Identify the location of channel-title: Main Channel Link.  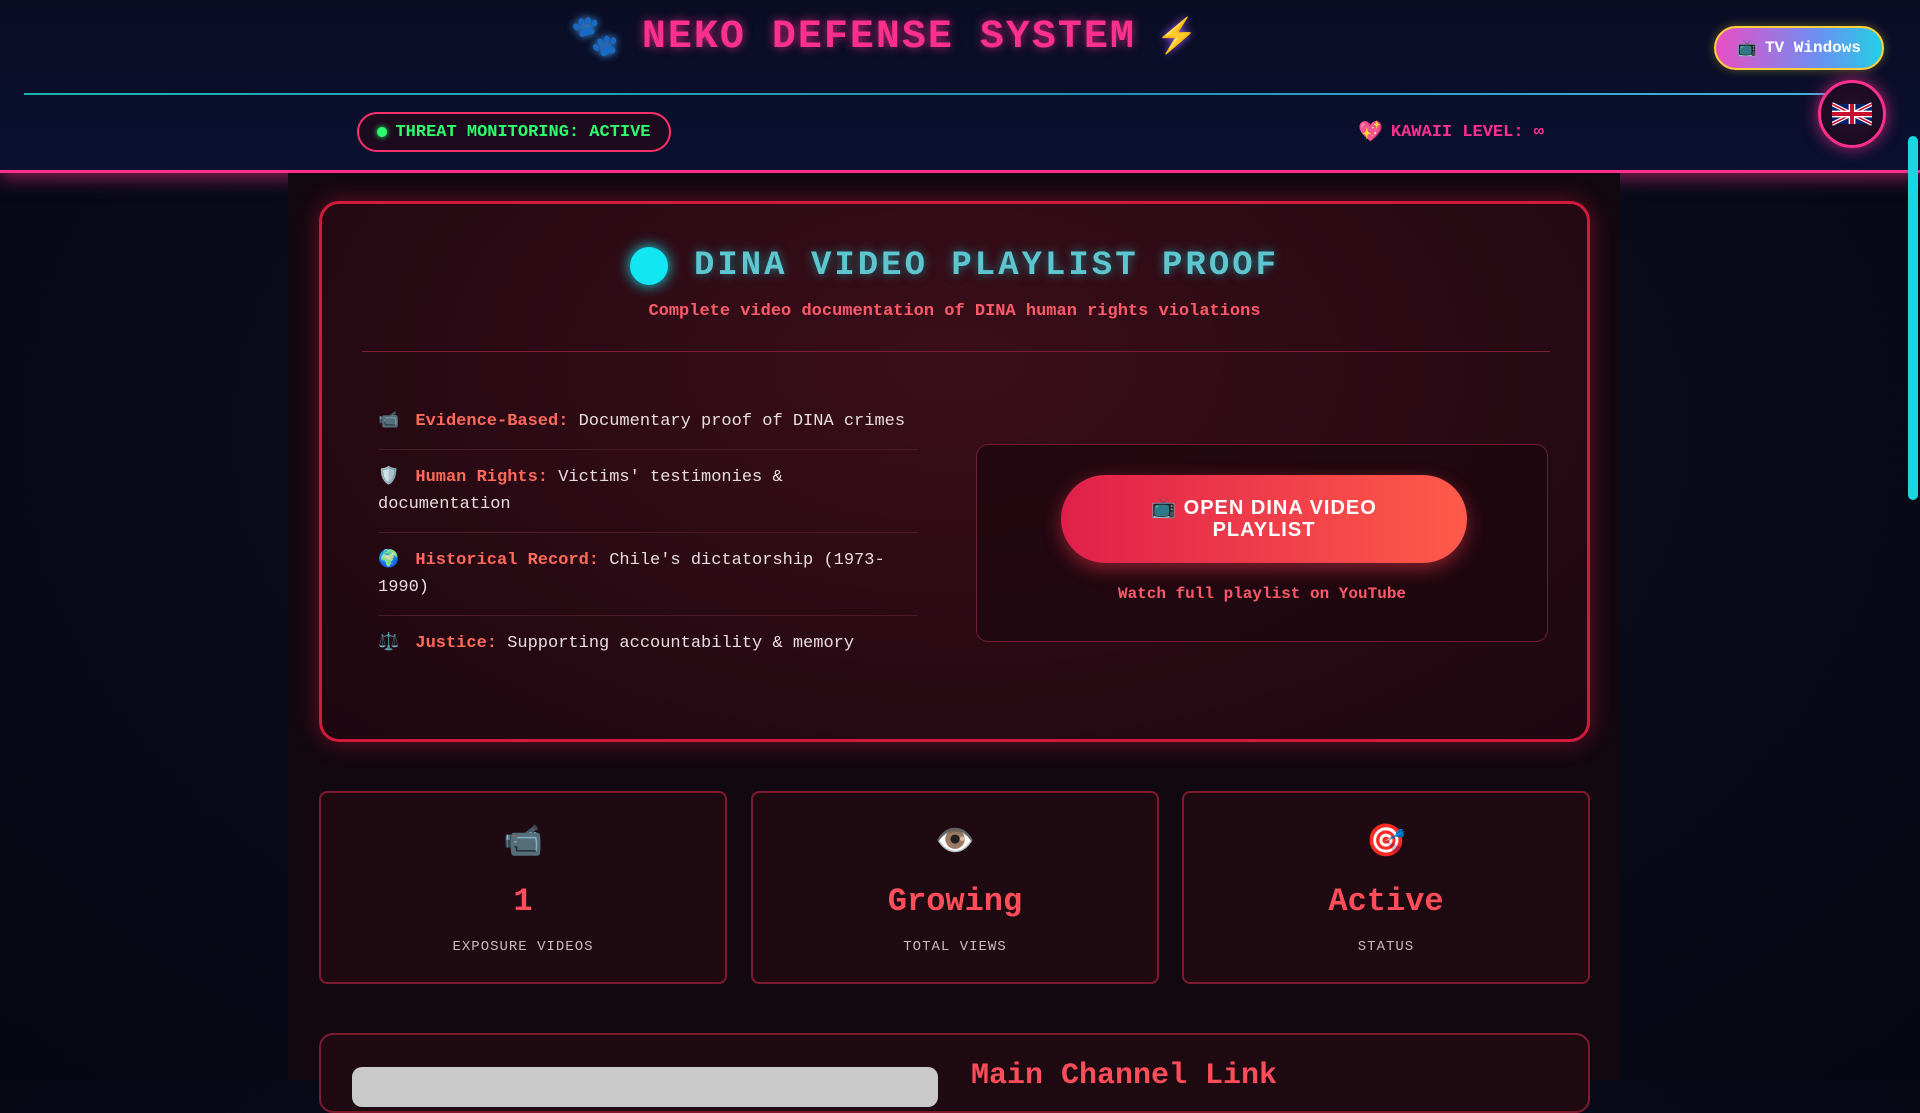
(1124, 1076).